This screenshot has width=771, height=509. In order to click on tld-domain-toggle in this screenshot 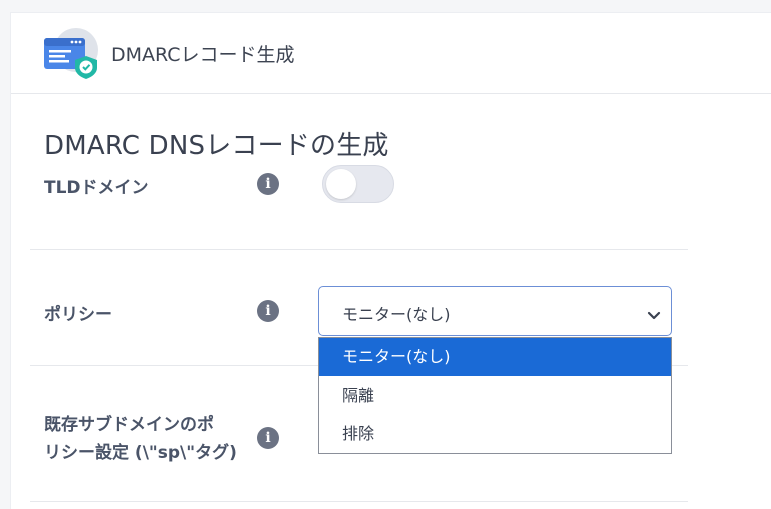, I will do `click(358, 184)`.